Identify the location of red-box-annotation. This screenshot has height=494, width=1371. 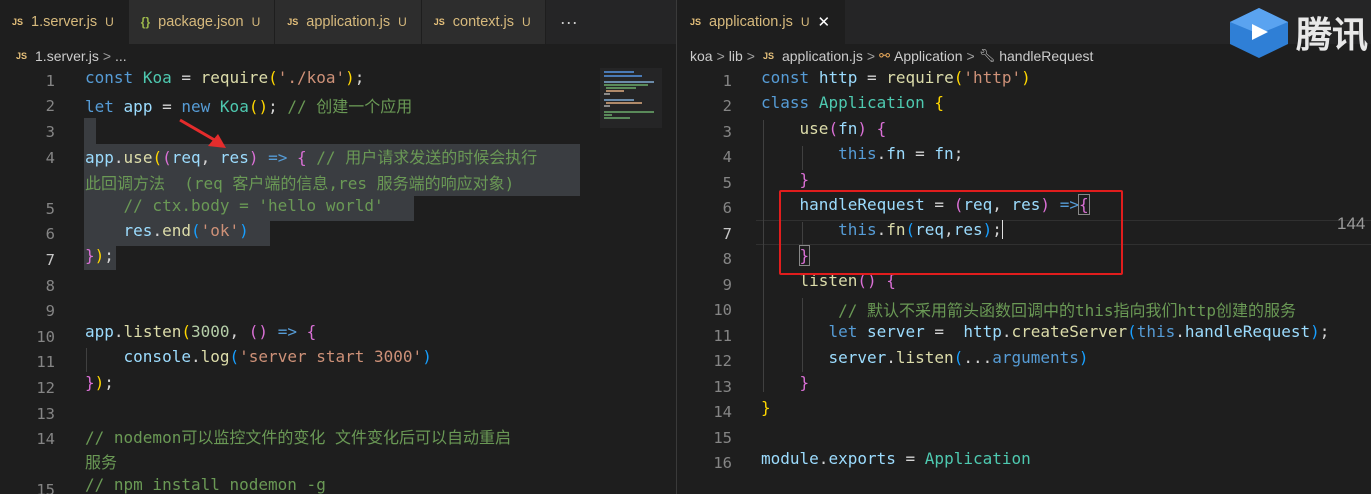
(951, 232).